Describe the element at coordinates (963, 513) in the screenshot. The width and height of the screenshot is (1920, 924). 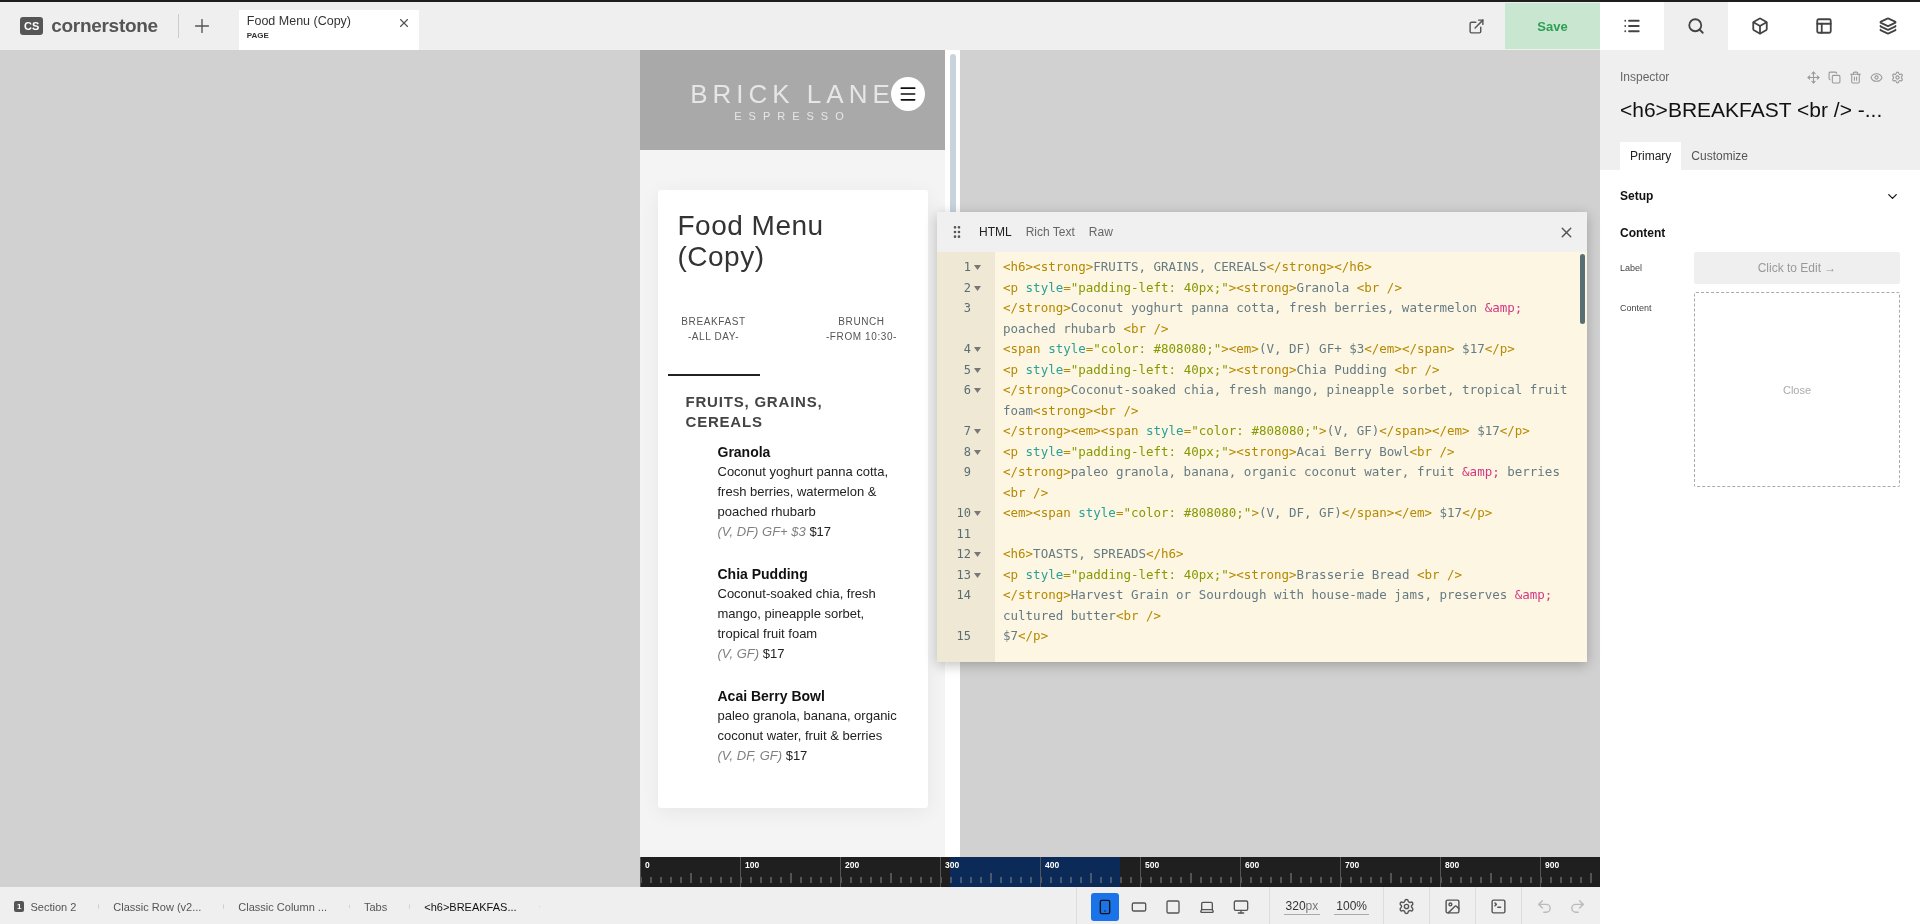
I see `line-number: 10` at that location.